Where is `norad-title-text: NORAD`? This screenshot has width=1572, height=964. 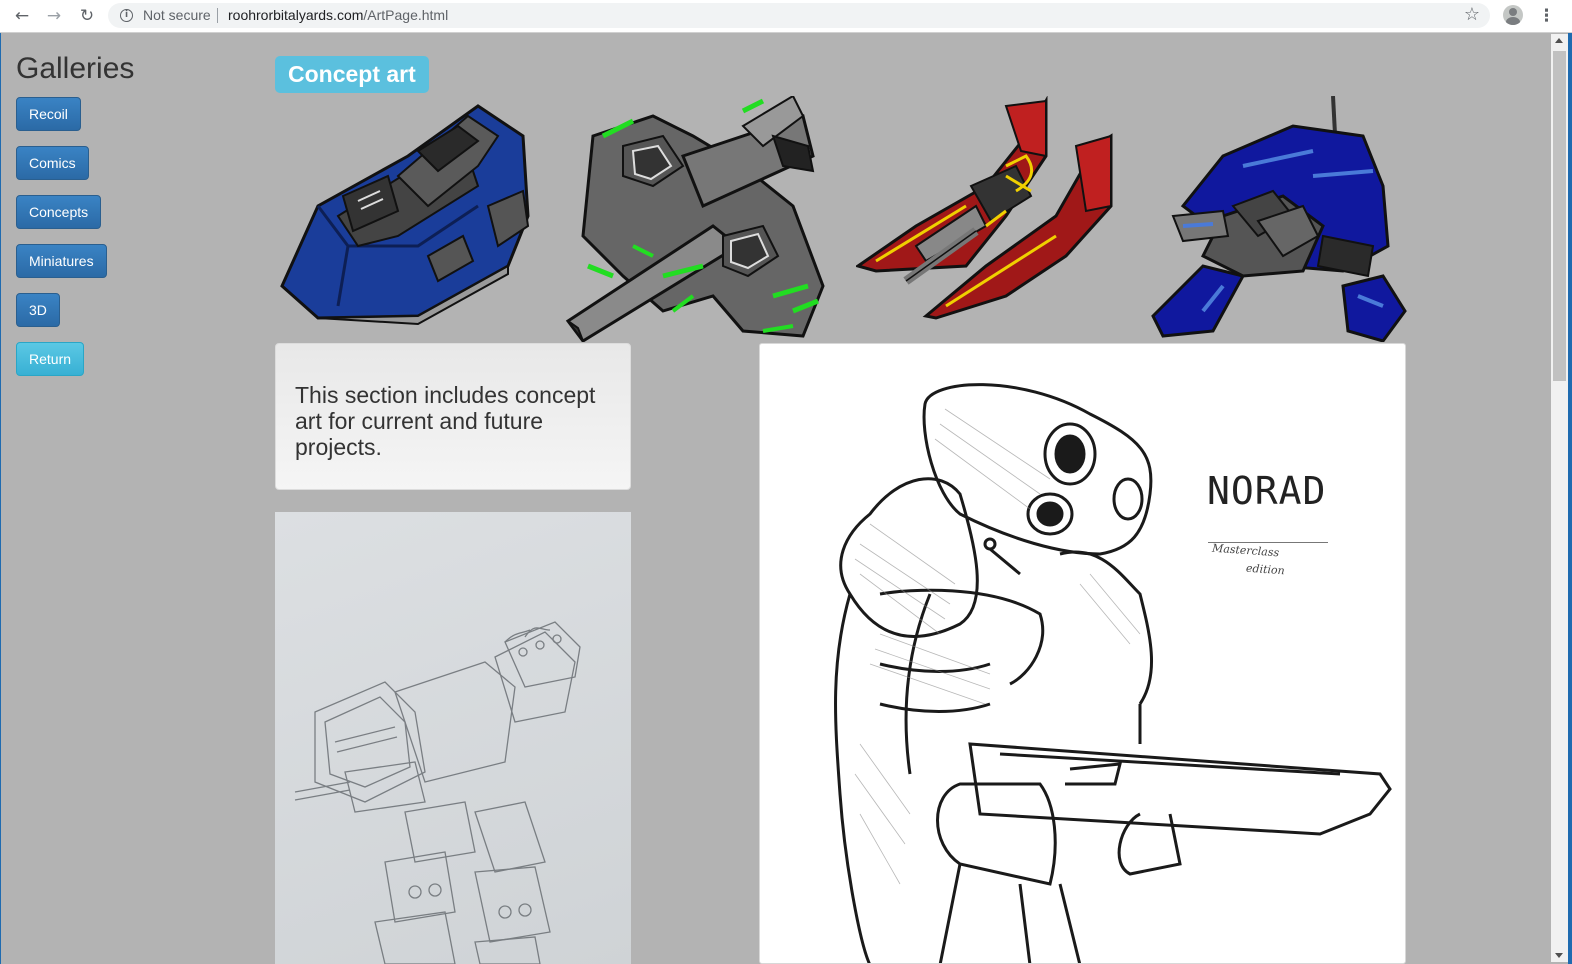 norad-title-text: NORAD is located at coordinates (1267, 491).